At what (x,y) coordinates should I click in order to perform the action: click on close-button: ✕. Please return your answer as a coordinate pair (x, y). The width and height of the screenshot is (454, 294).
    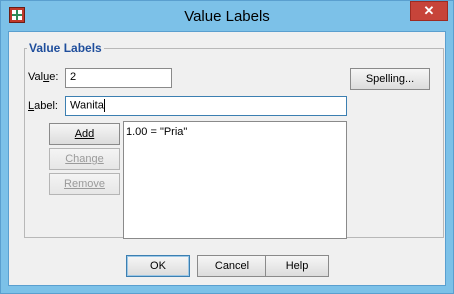
    Looking at the image, I should click on (429, 11).